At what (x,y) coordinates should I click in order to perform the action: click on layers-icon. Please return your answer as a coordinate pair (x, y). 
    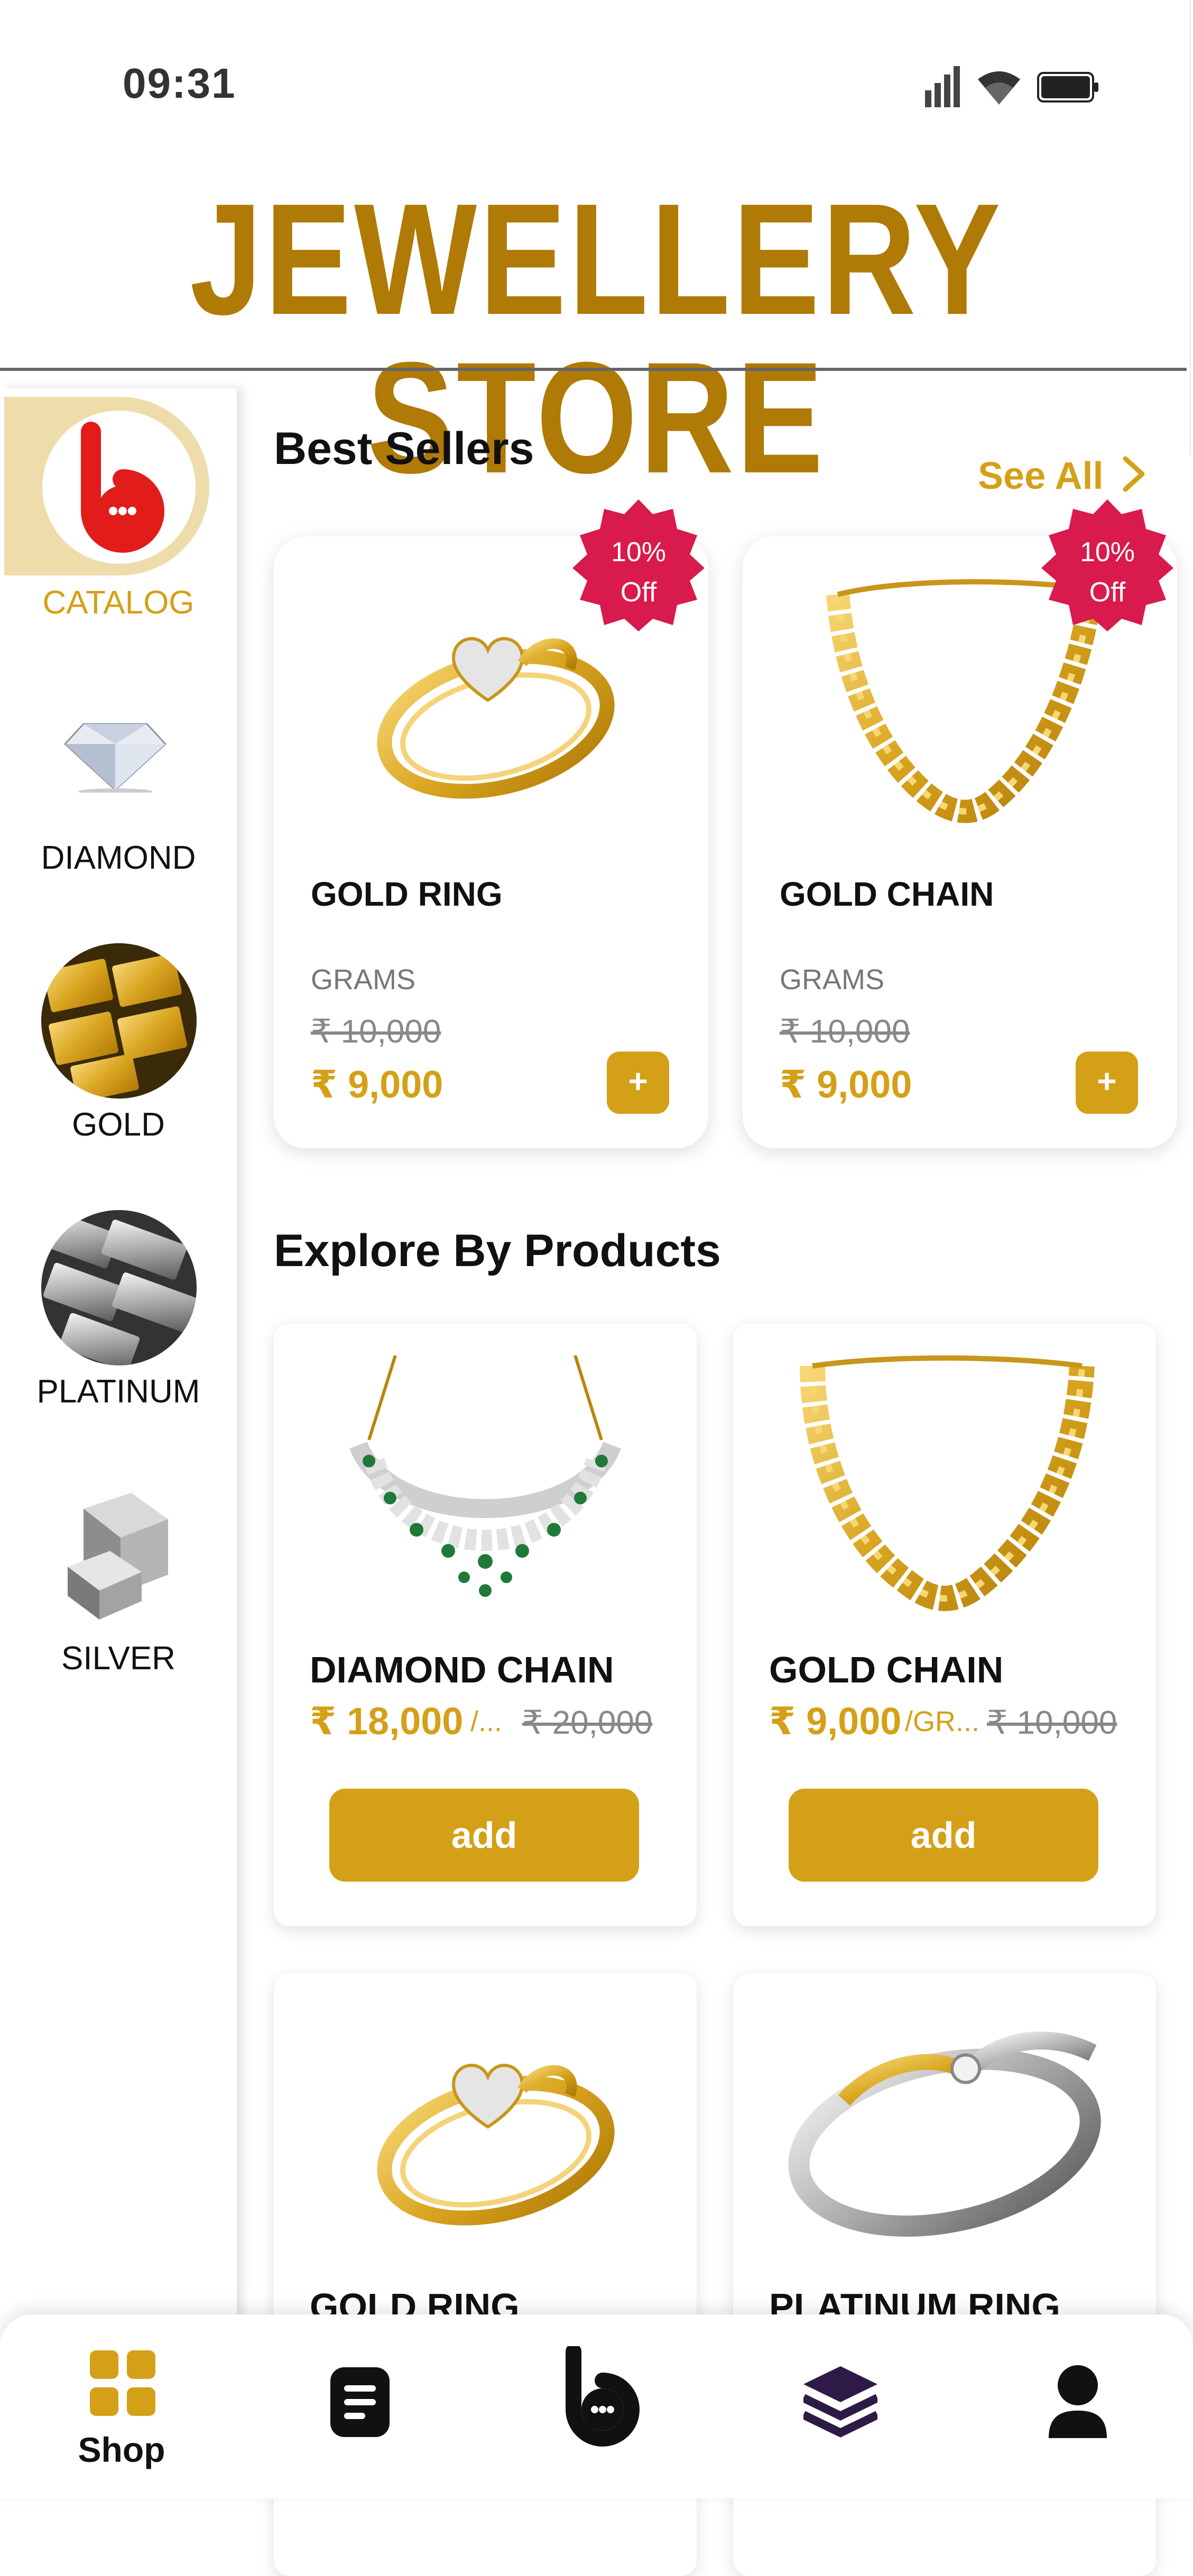
    Looking at the image, I should click on (840, 2403).